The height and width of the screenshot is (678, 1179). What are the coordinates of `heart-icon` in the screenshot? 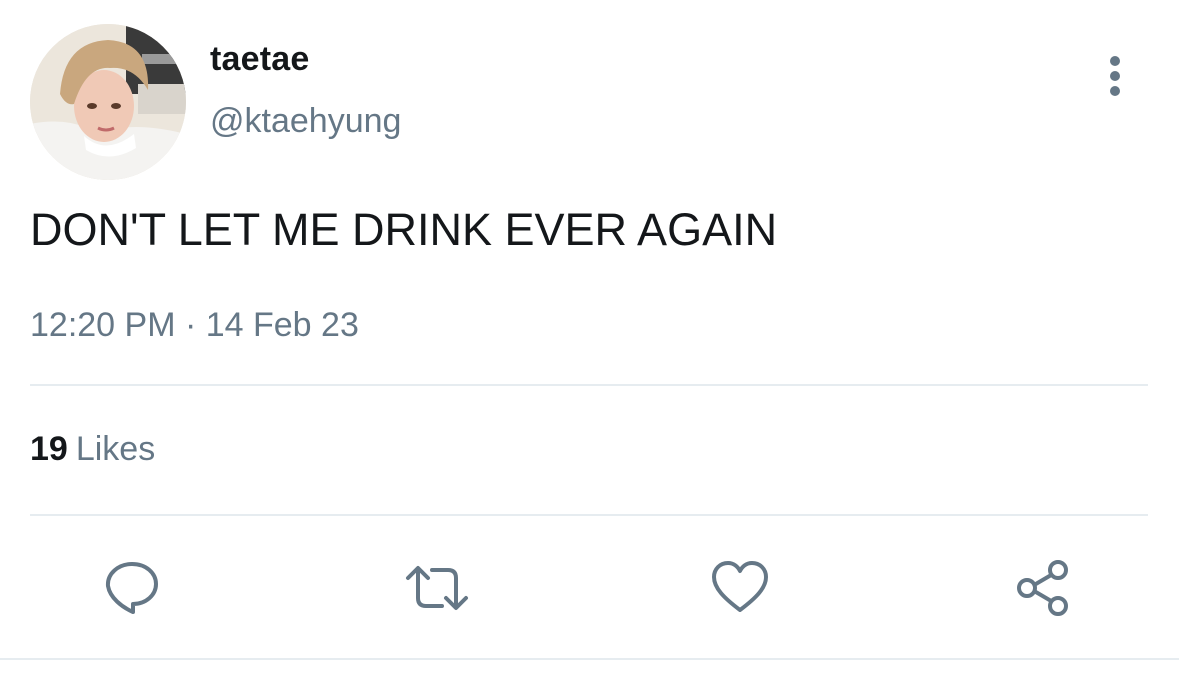 It's located at (740, 586).